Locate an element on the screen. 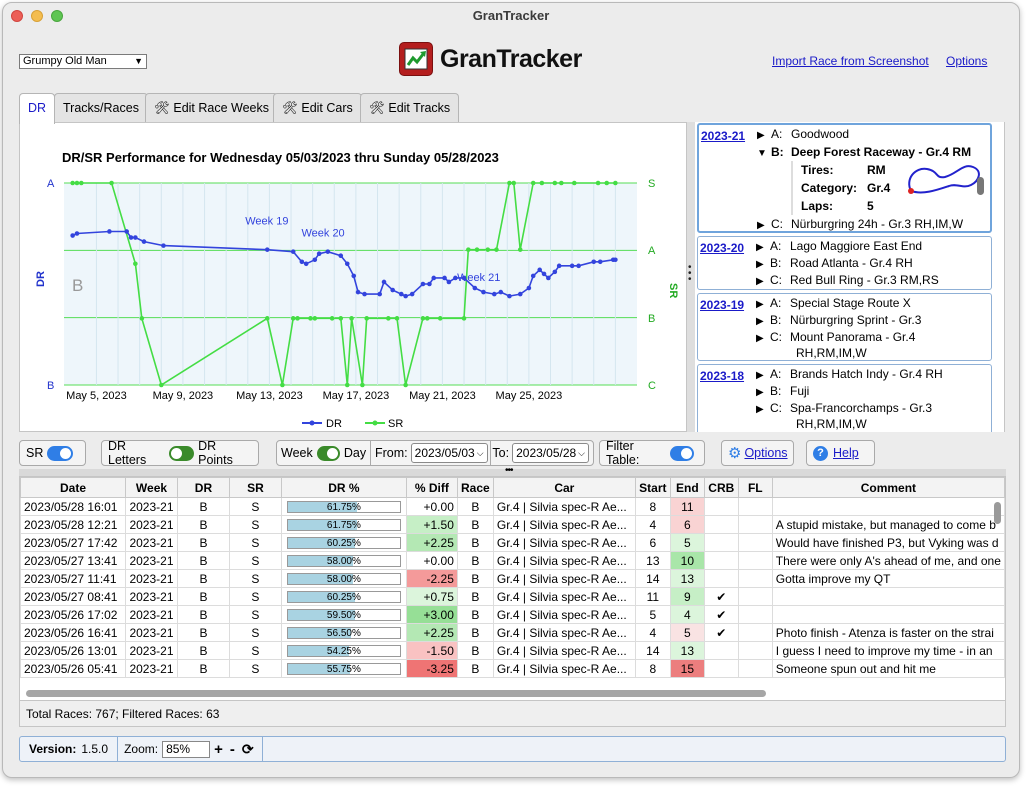  tab-label: Edit Tracks is located at coordinates (419, 108).